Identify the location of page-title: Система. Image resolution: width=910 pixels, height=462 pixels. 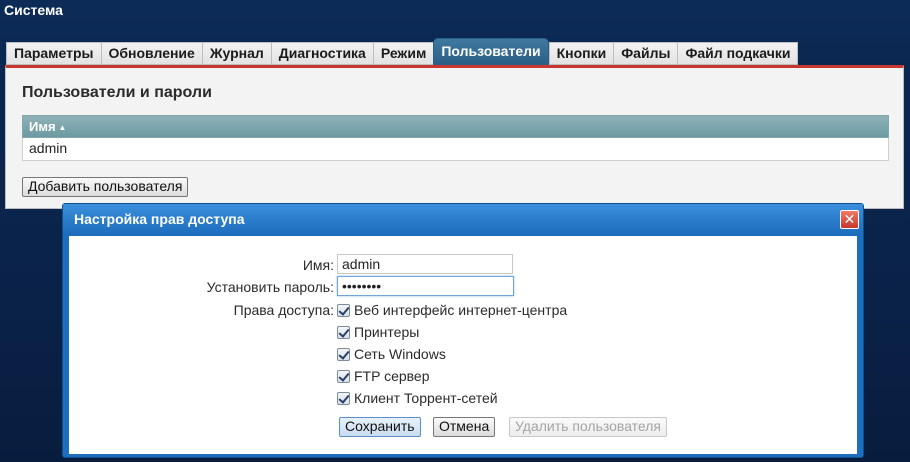
(33, 10).